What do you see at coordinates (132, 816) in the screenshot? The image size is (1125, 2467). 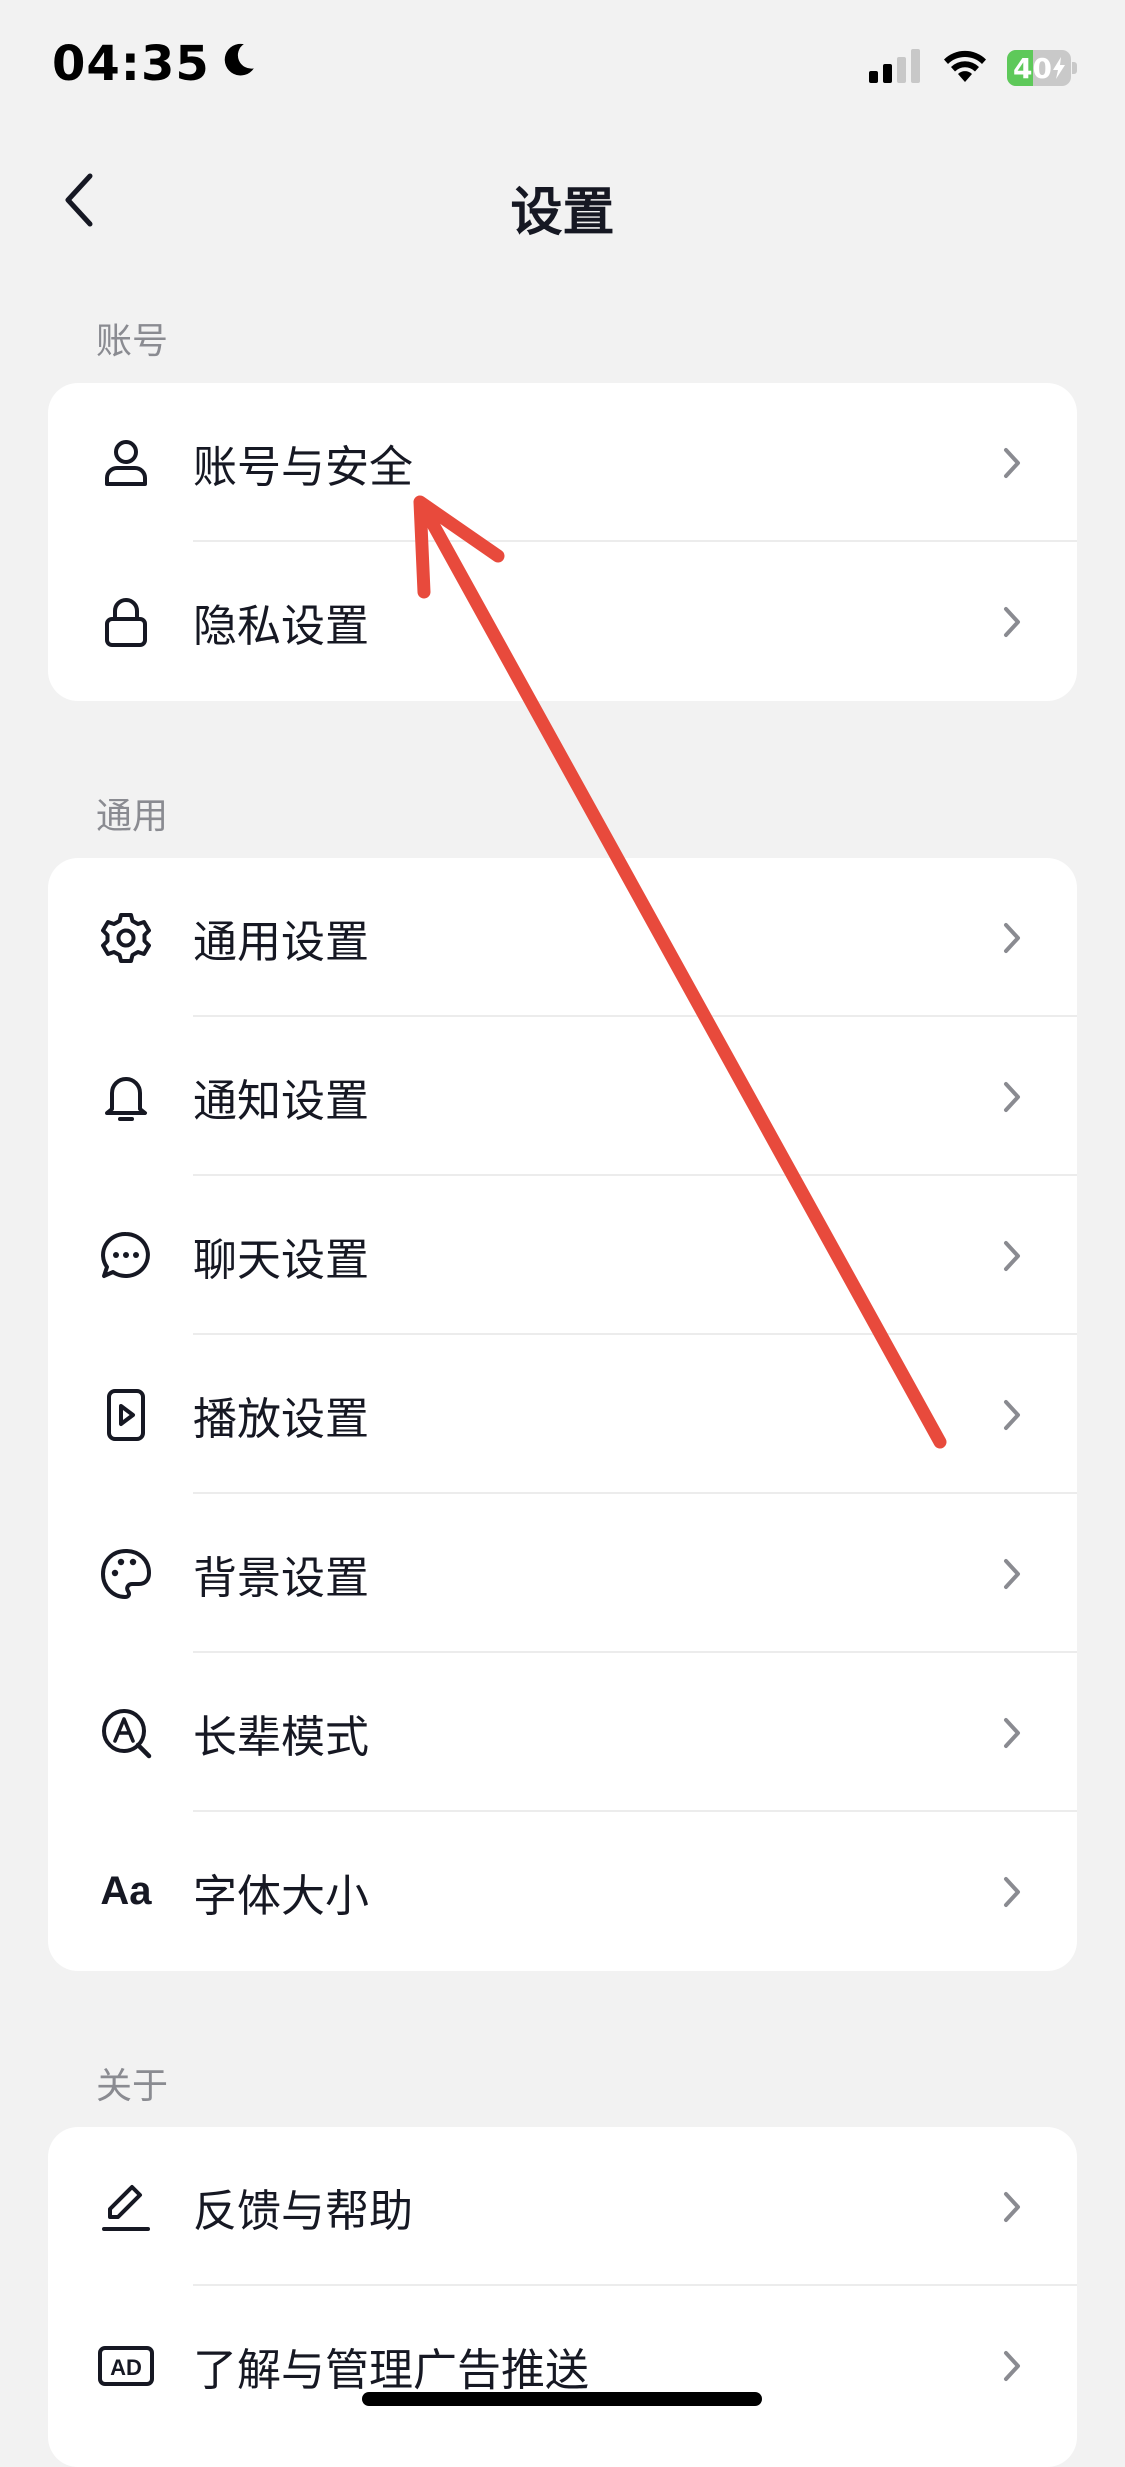 I see `section-label-general: 通用` at bounding box center [132, 816].